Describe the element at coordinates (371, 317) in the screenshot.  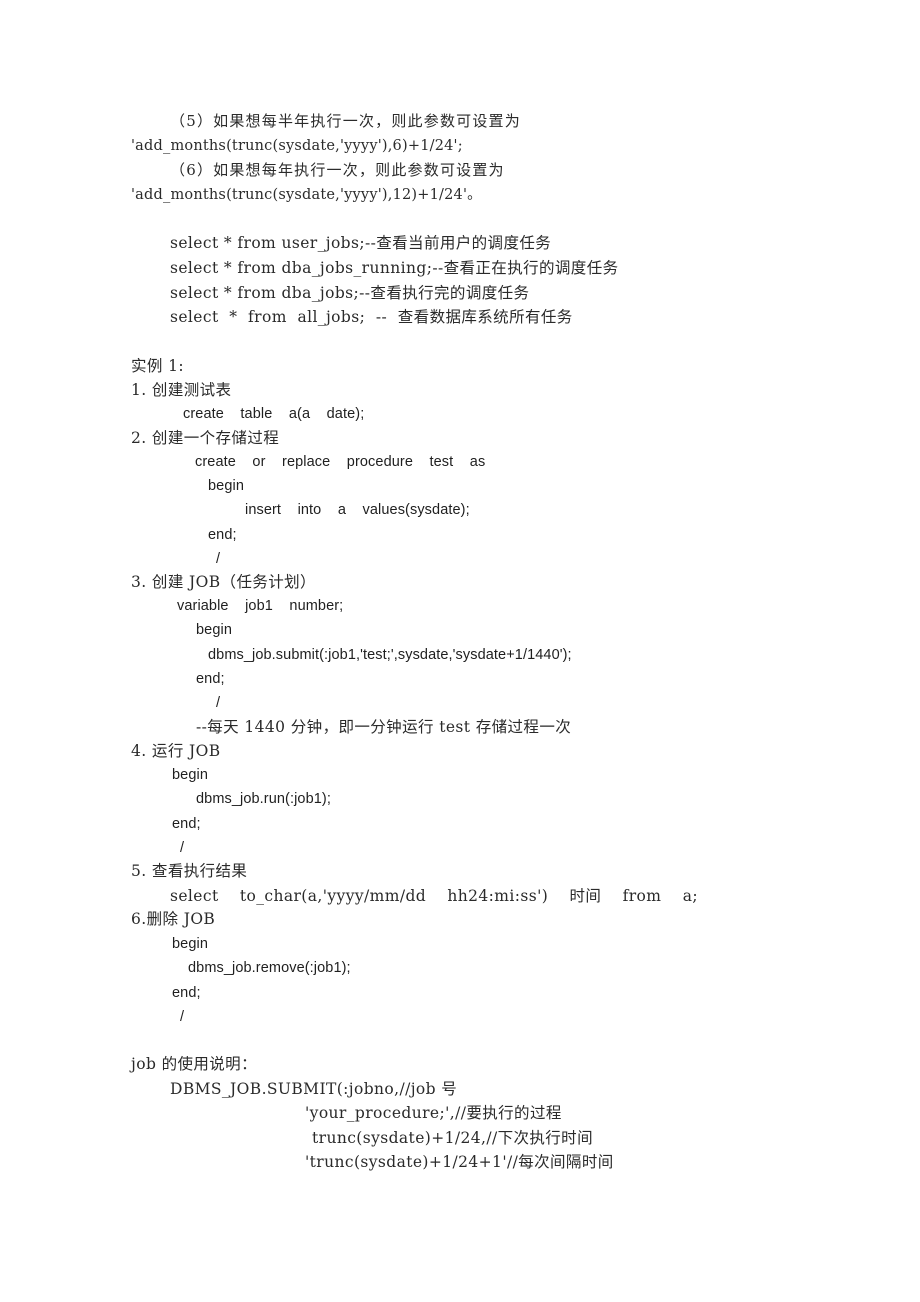
I see `query-line-all-jobs: select * from all_jobs; -- 查看数据库系统所有任务` at that location.